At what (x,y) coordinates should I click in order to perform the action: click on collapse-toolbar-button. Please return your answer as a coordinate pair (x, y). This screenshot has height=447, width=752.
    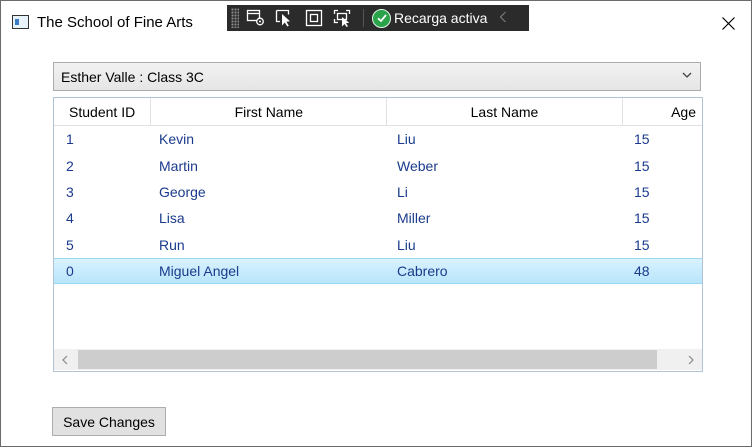
    Looking at the image, I should click on (503, 18).